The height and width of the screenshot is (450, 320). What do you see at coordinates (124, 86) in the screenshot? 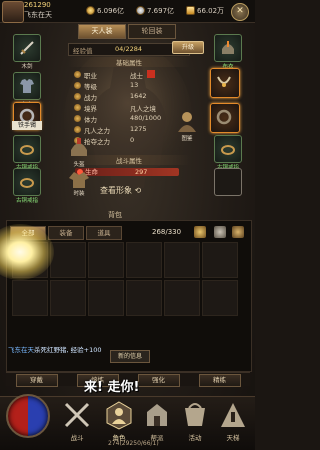
I see `stat-row: 等级 13` at bounding box center [124, 86].